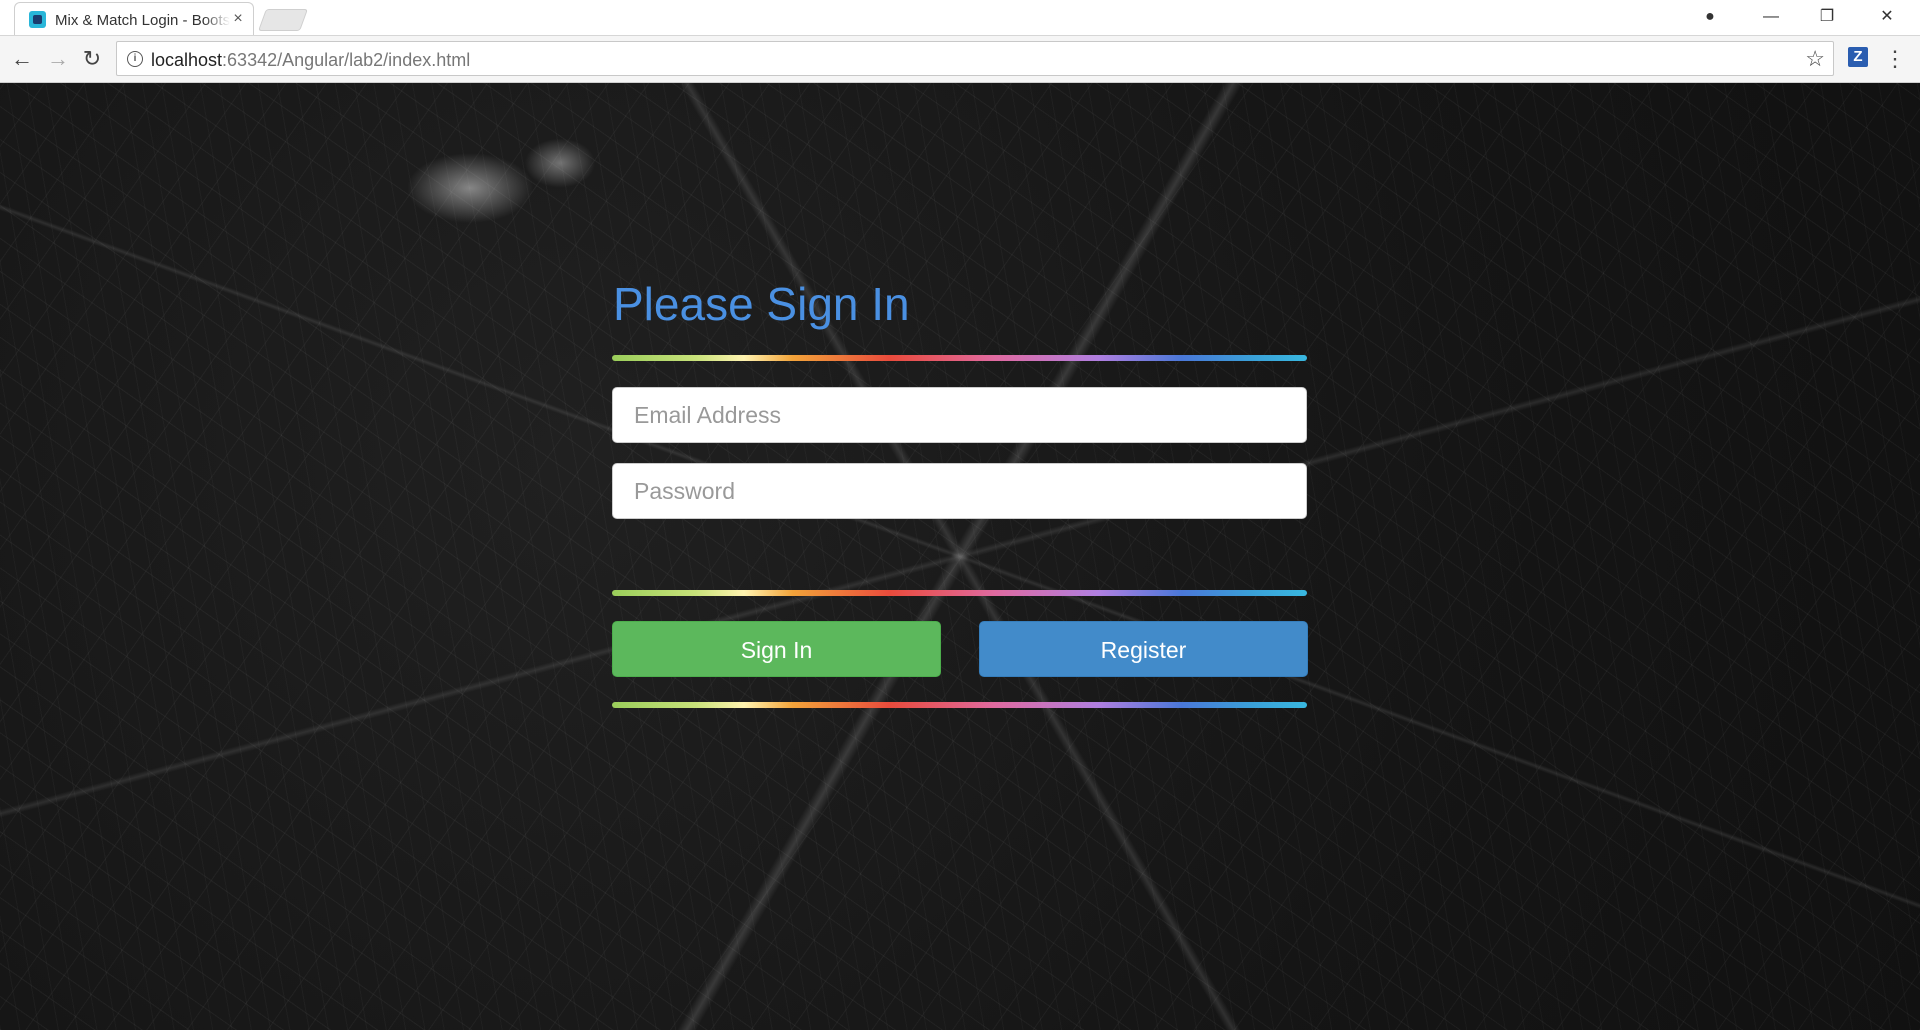 The width and height of the screenshot is (1920, 1030). Describe the element at coordinates (1710, 17) in the screenshot. I see `profile-icon: ●` at that location.